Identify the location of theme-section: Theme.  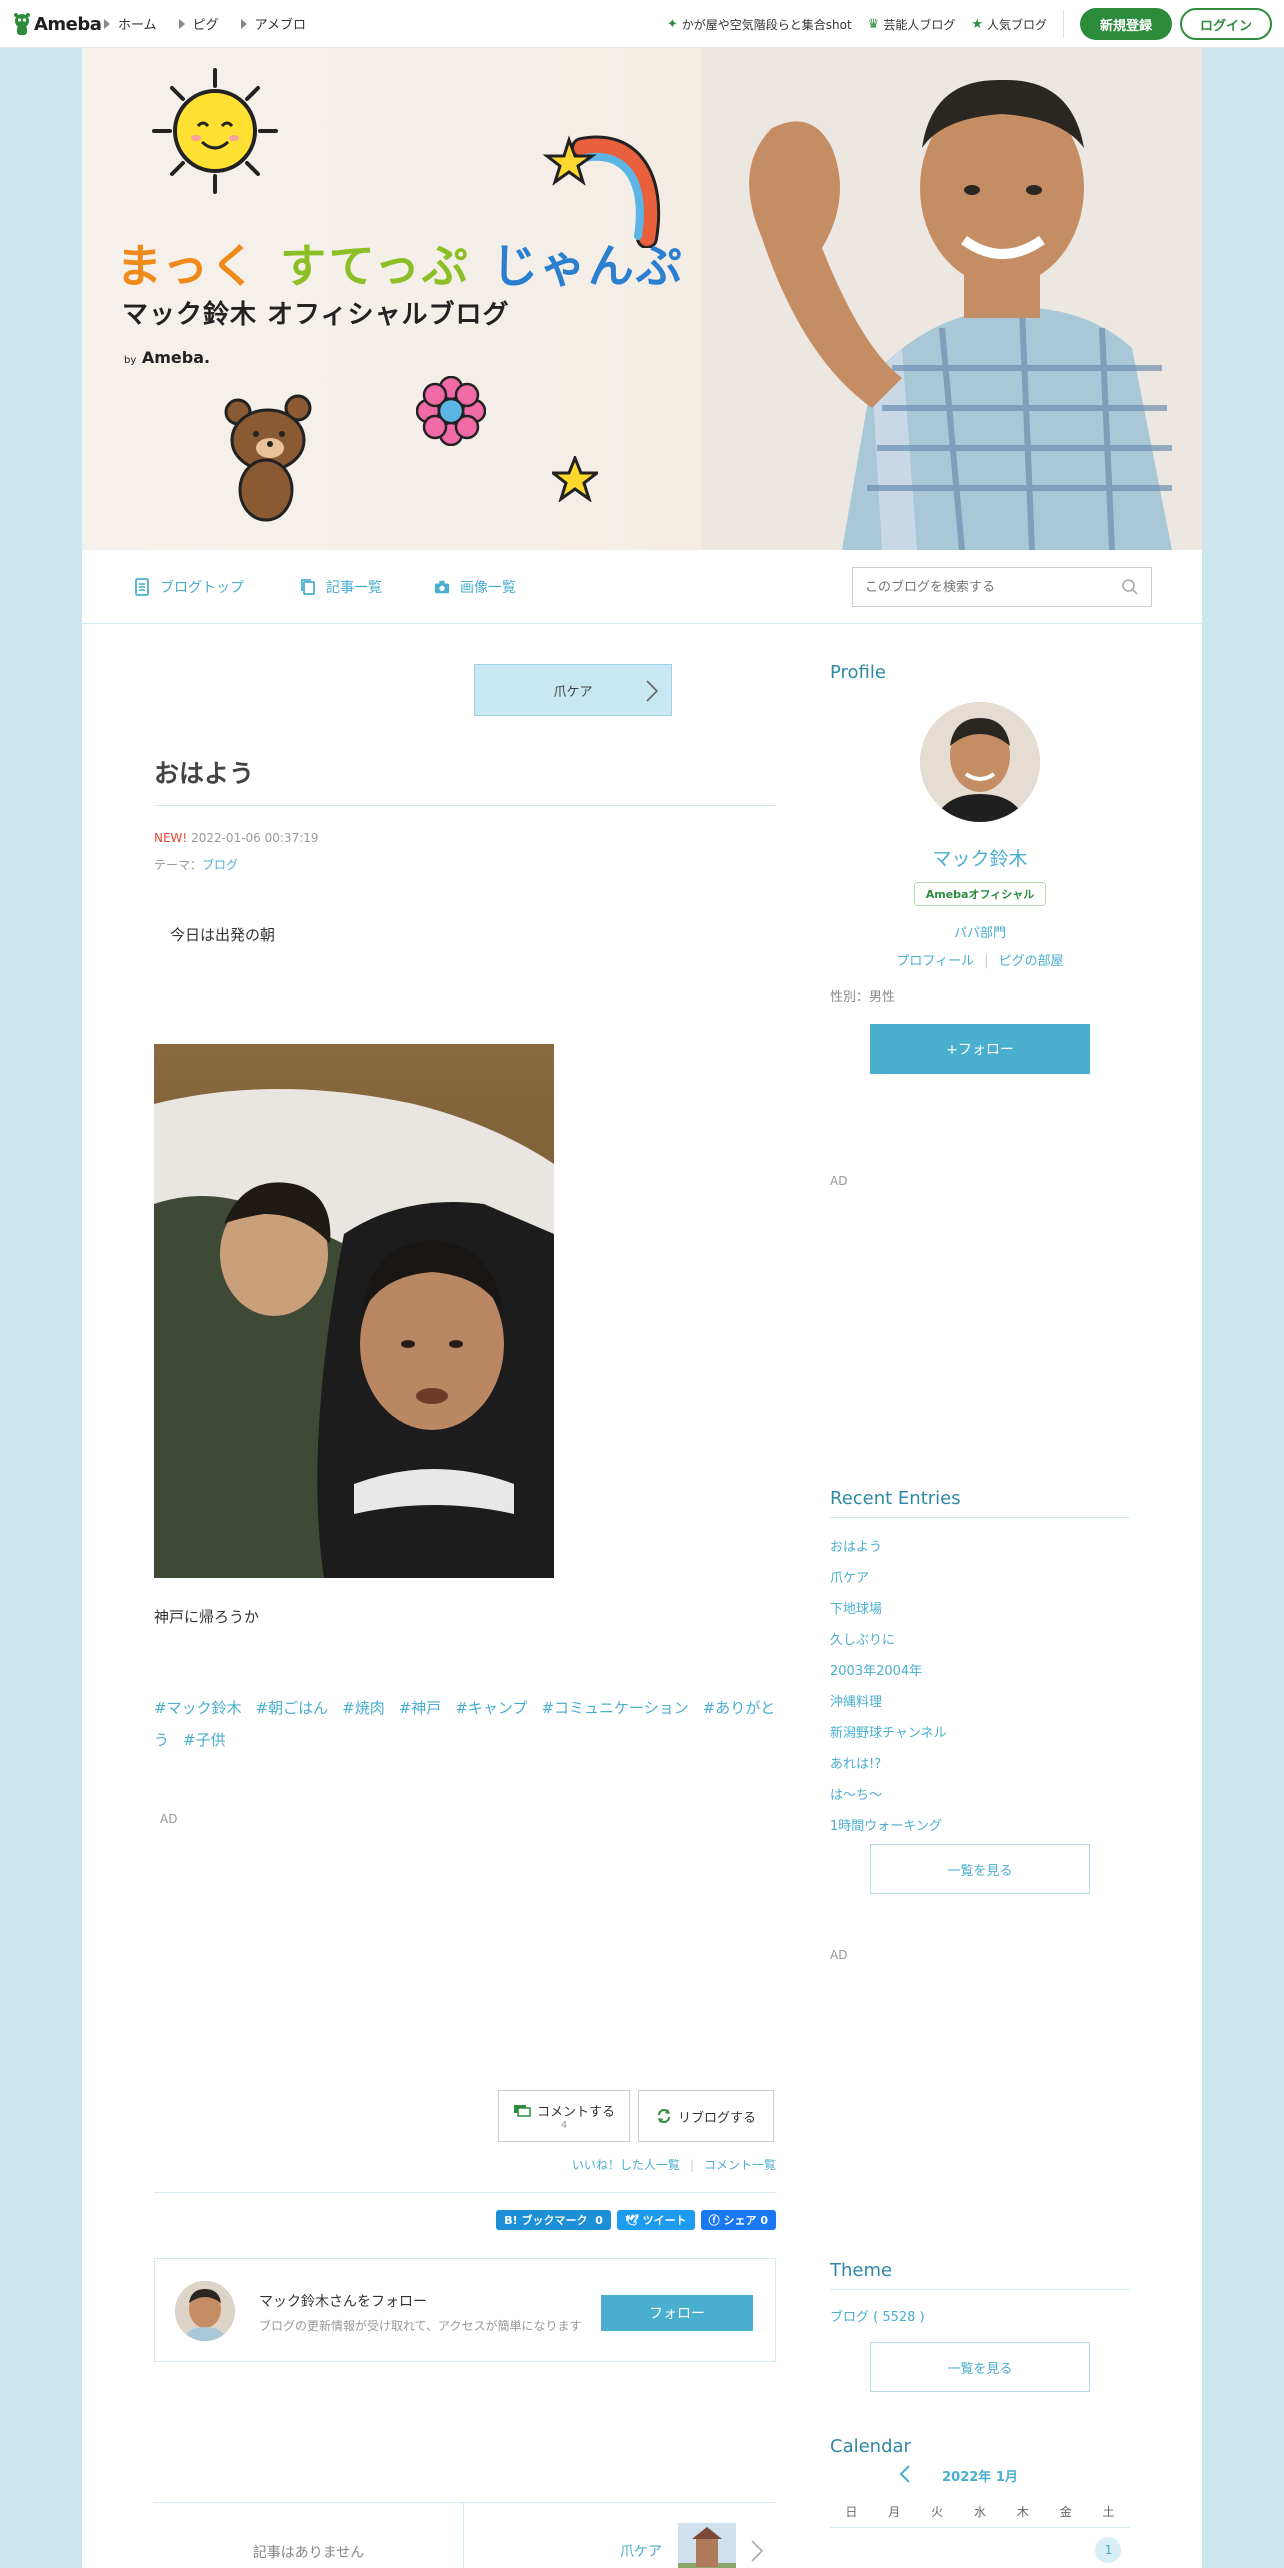
(980, 2275).